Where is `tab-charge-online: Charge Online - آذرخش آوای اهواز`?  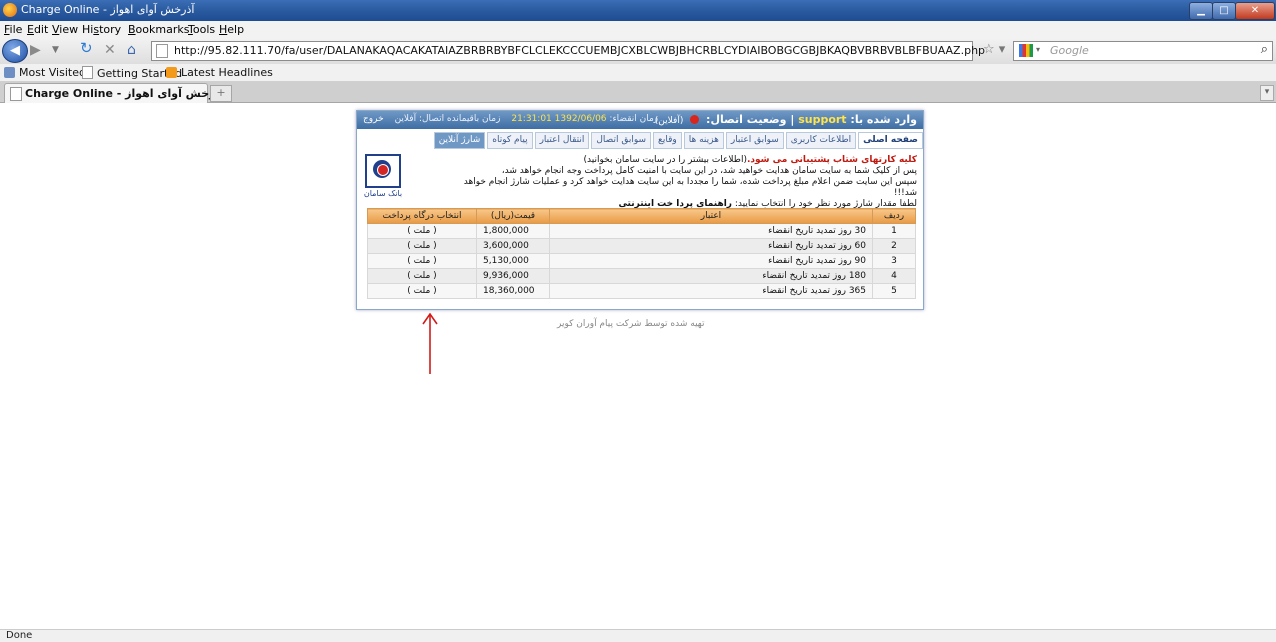 tab-charge-online: Charge Online - آذرخش آوای اهواز is located at coordinates (114, 93).